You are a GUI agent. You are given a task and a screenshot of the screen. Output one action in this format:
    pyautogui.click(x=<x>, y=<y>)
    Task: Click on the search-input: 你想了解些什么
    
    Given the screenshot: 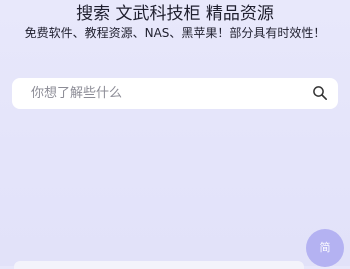 What is the action you would take?
    pyautogui.click(x=175, y=93)
    